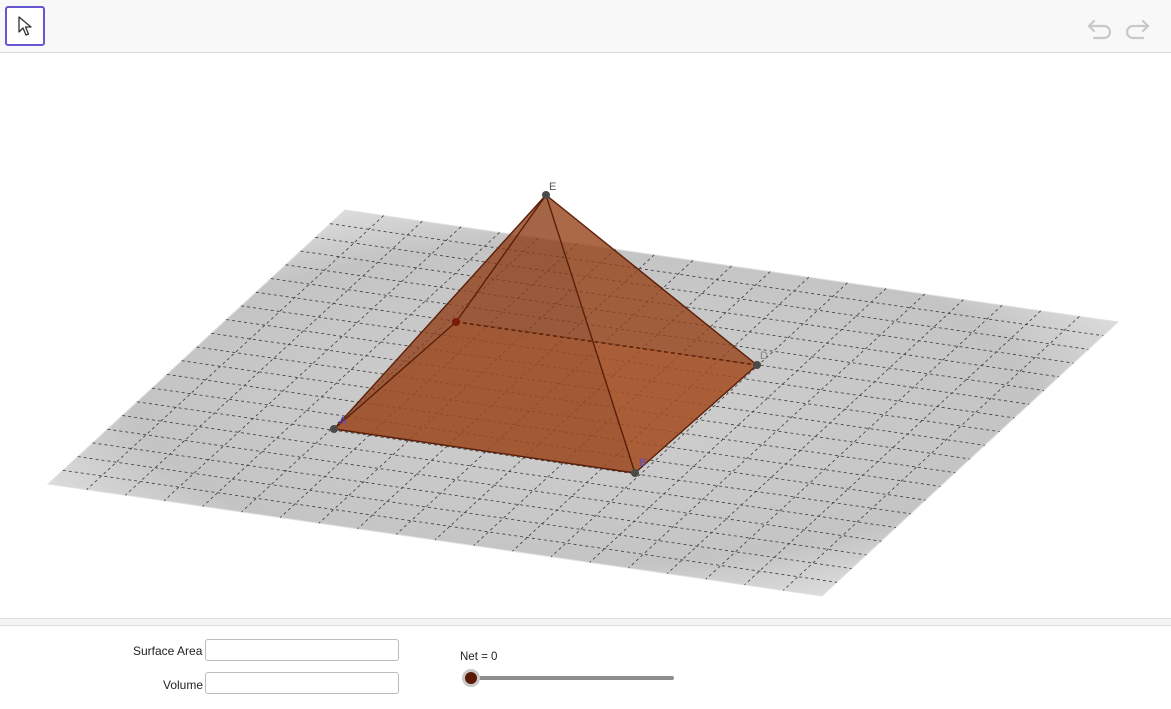 The image size is (1171, 709). What do you see at coordinates (343, 421) in the screenshot?
I see `label-a: A` at bounding box center [343, 421].